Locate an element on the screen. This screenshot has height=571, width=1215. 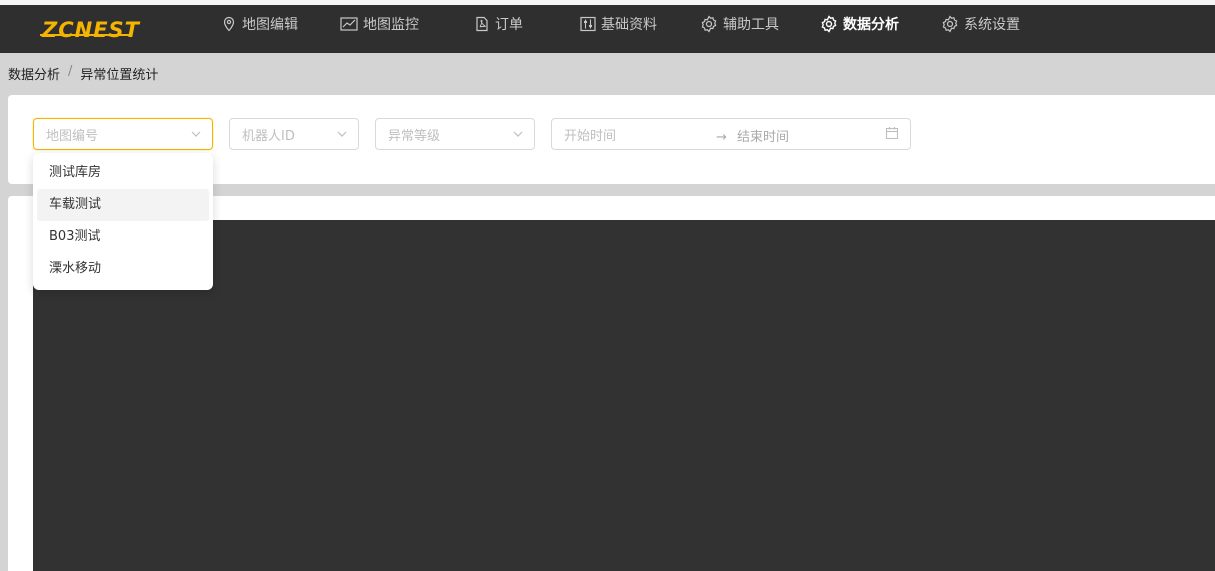
nav-item-map-edit: 地图编辑 is located at coordinates (259, 24).